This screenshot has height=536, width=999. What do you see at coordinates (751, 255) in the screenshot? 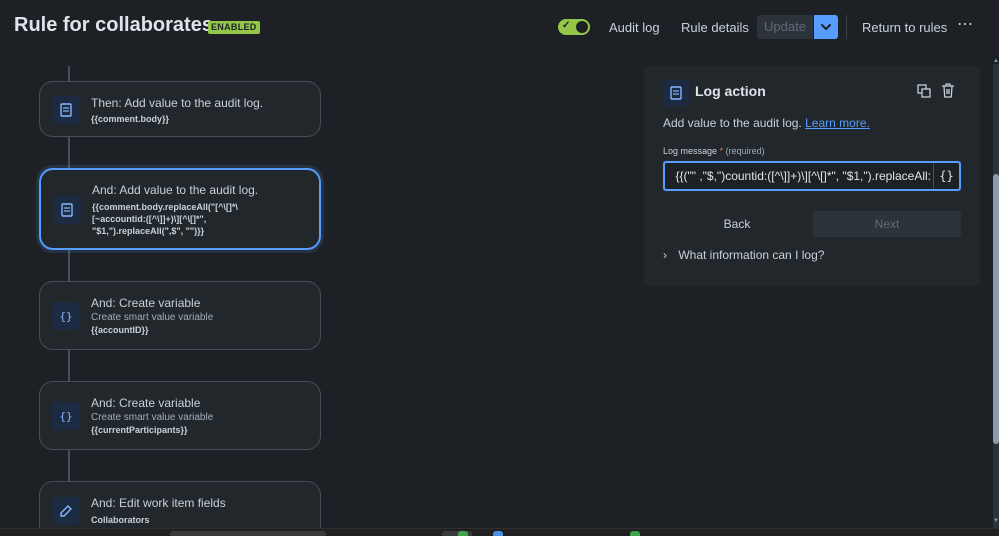
I see `info-label: What information can I log?` at bounding box center [751, 255].